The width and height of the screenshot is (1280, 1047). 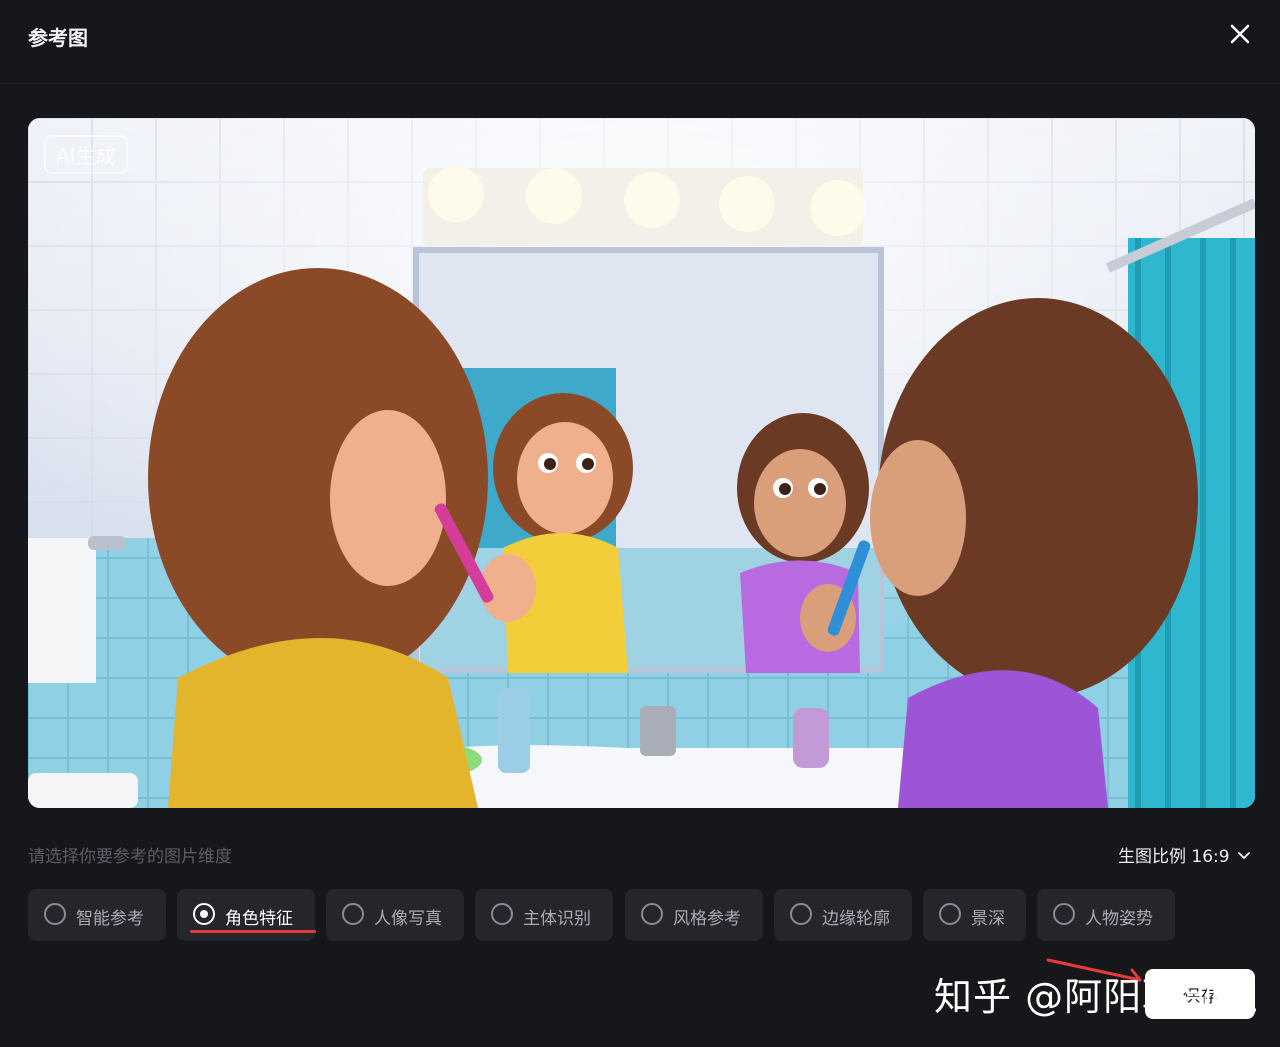 I want to click on option-pose: 人物姿势, so click(x=1106, y=915).